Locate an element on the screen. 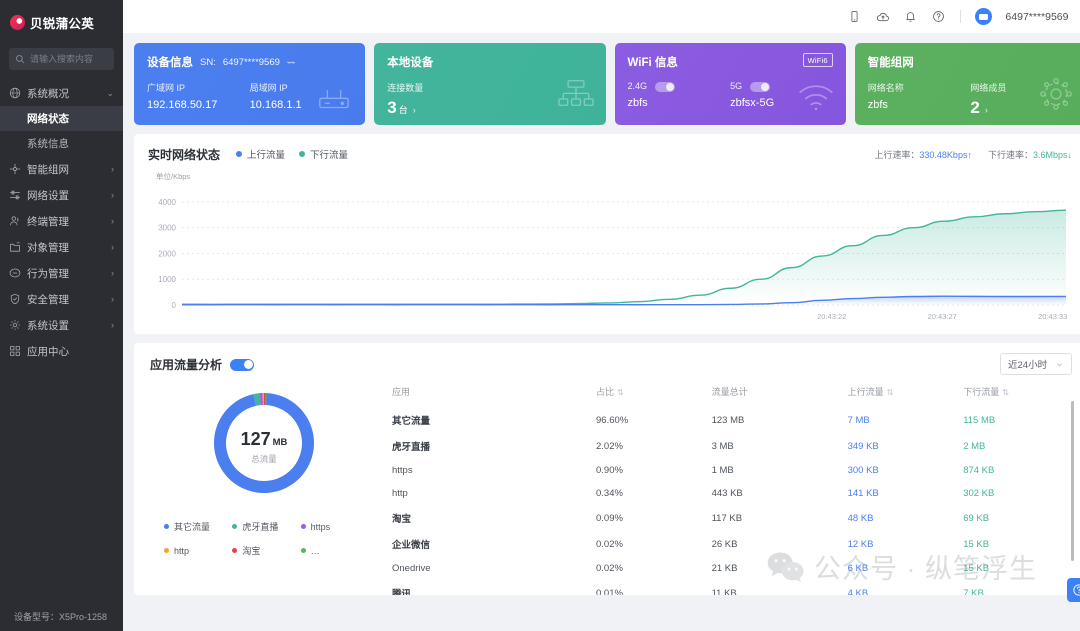  copy-icon: ⌁⌁ is located at coordinates (291, 62).